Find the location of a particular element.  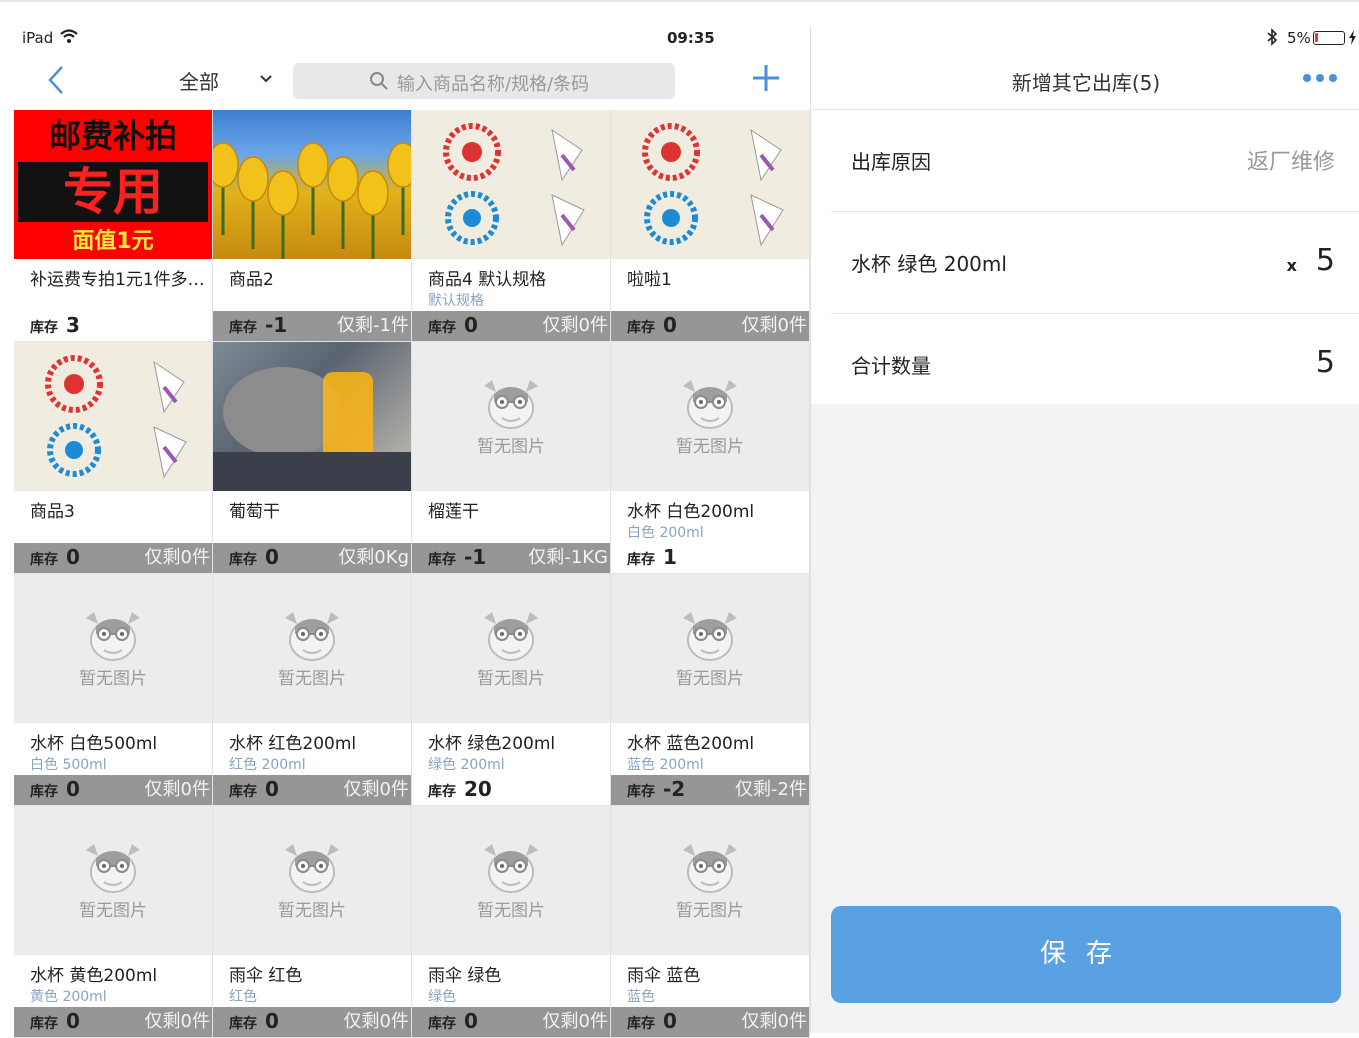

product-name: 啦啦1 is located at coordinates (649, 280).